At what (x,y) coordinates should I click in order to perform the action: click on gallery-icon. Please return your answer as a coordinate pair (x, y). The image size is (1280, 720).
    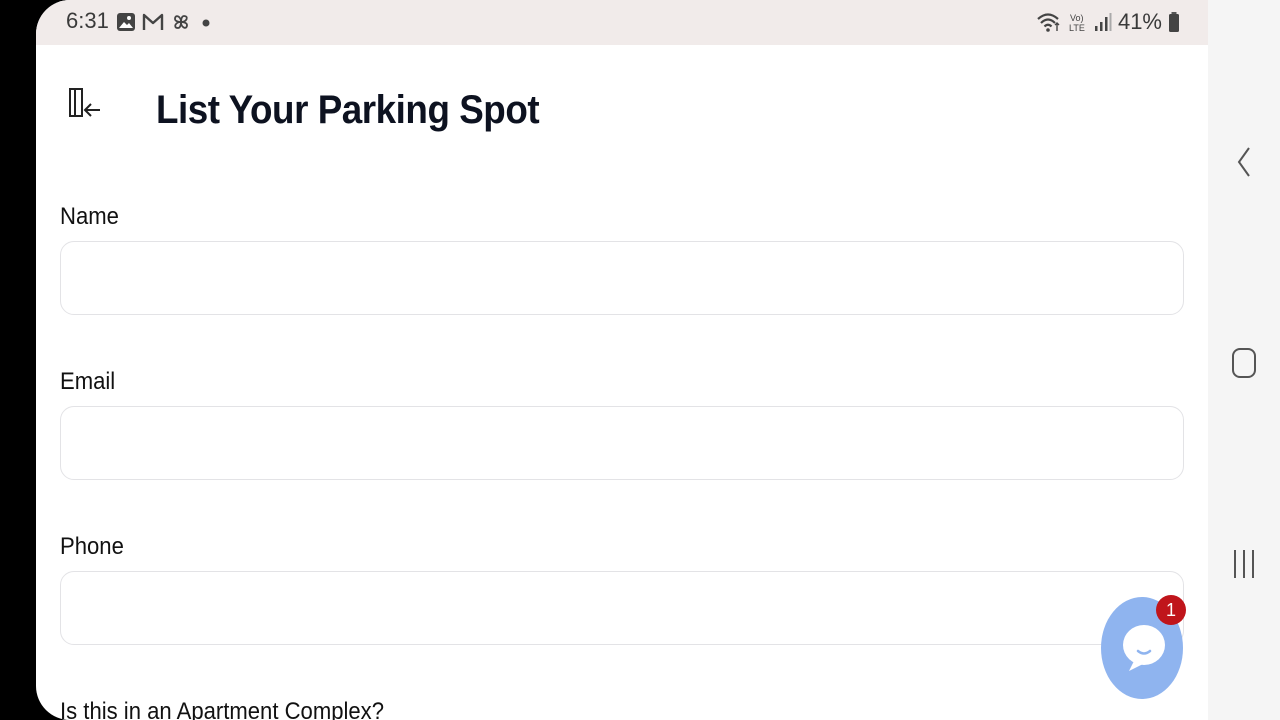
    Looking at the image, I should click on (126, 22).